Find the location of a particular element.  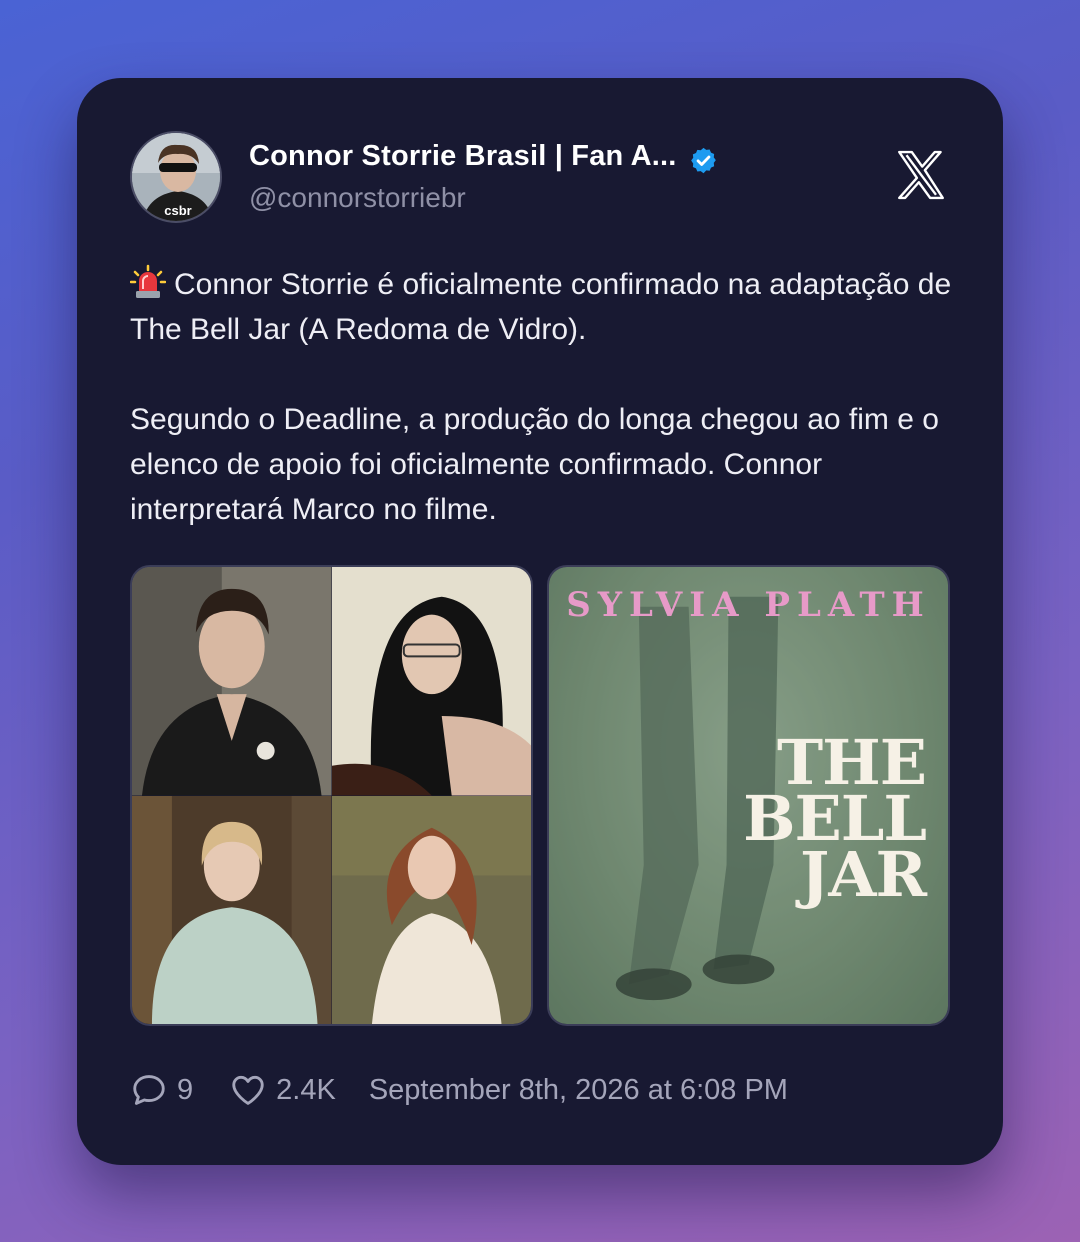

avatar: csbr is located at coordinates (176, 177).